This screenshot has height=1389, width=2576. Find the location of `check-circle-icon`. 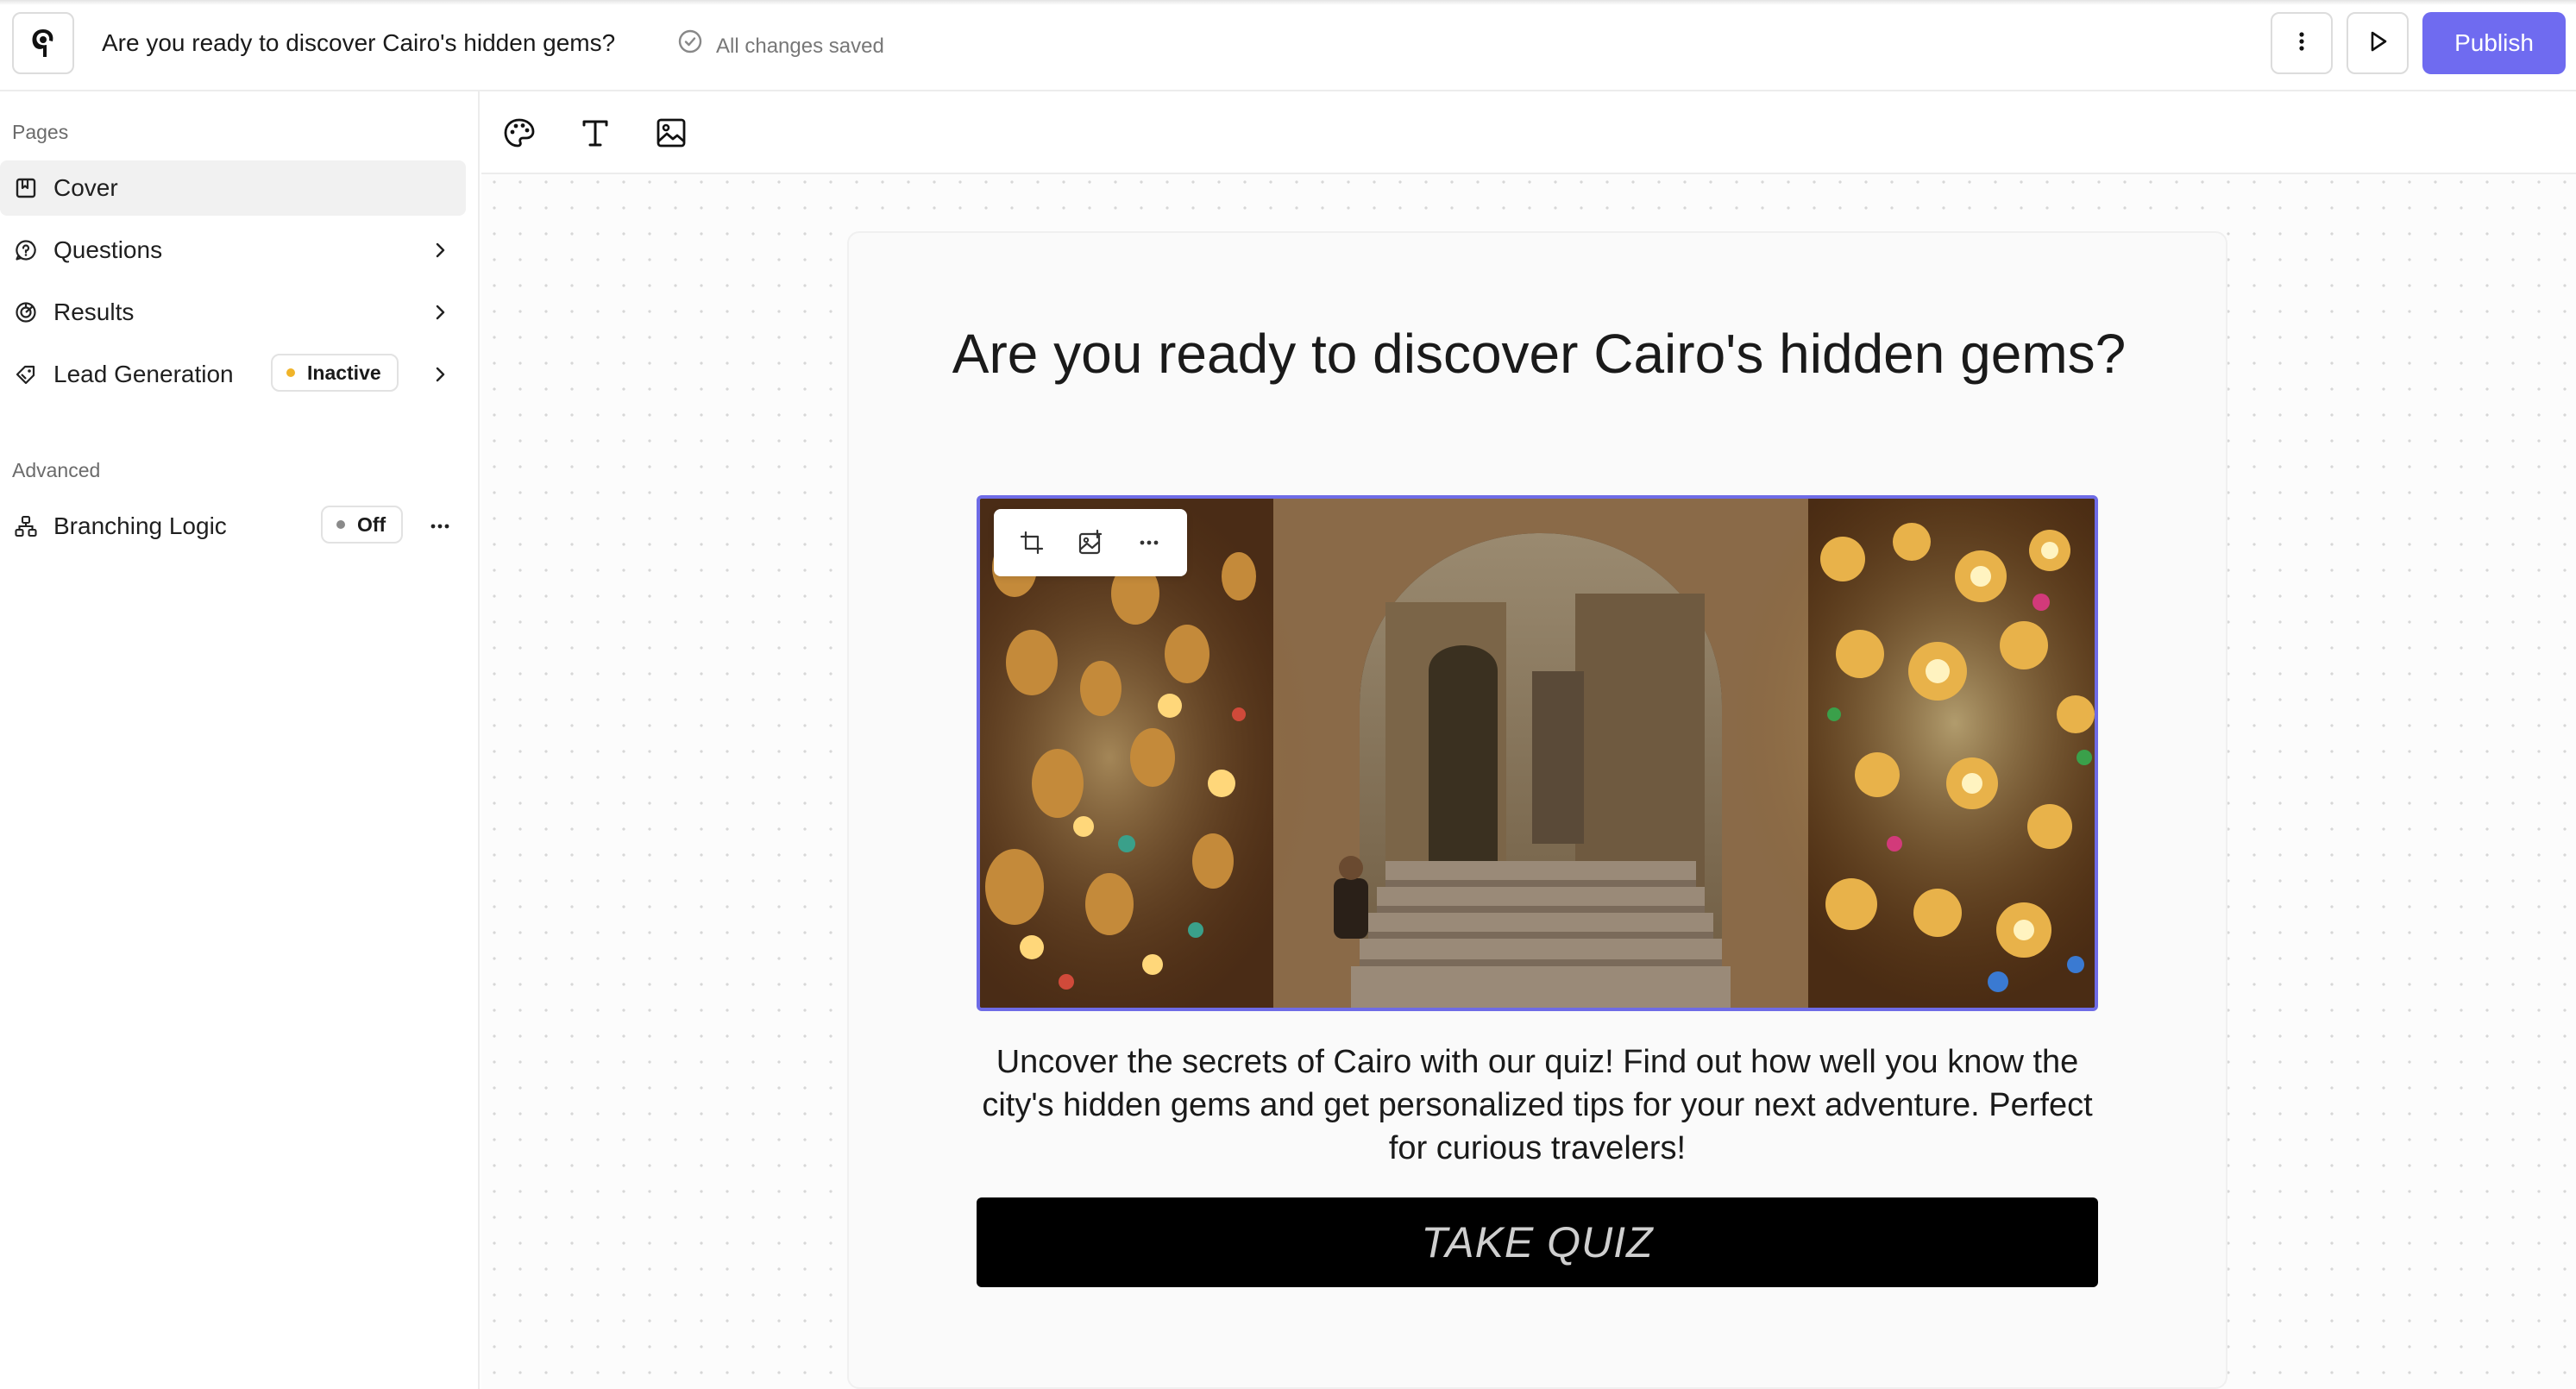

check-circle-icon is located at coordinates (690, 46).